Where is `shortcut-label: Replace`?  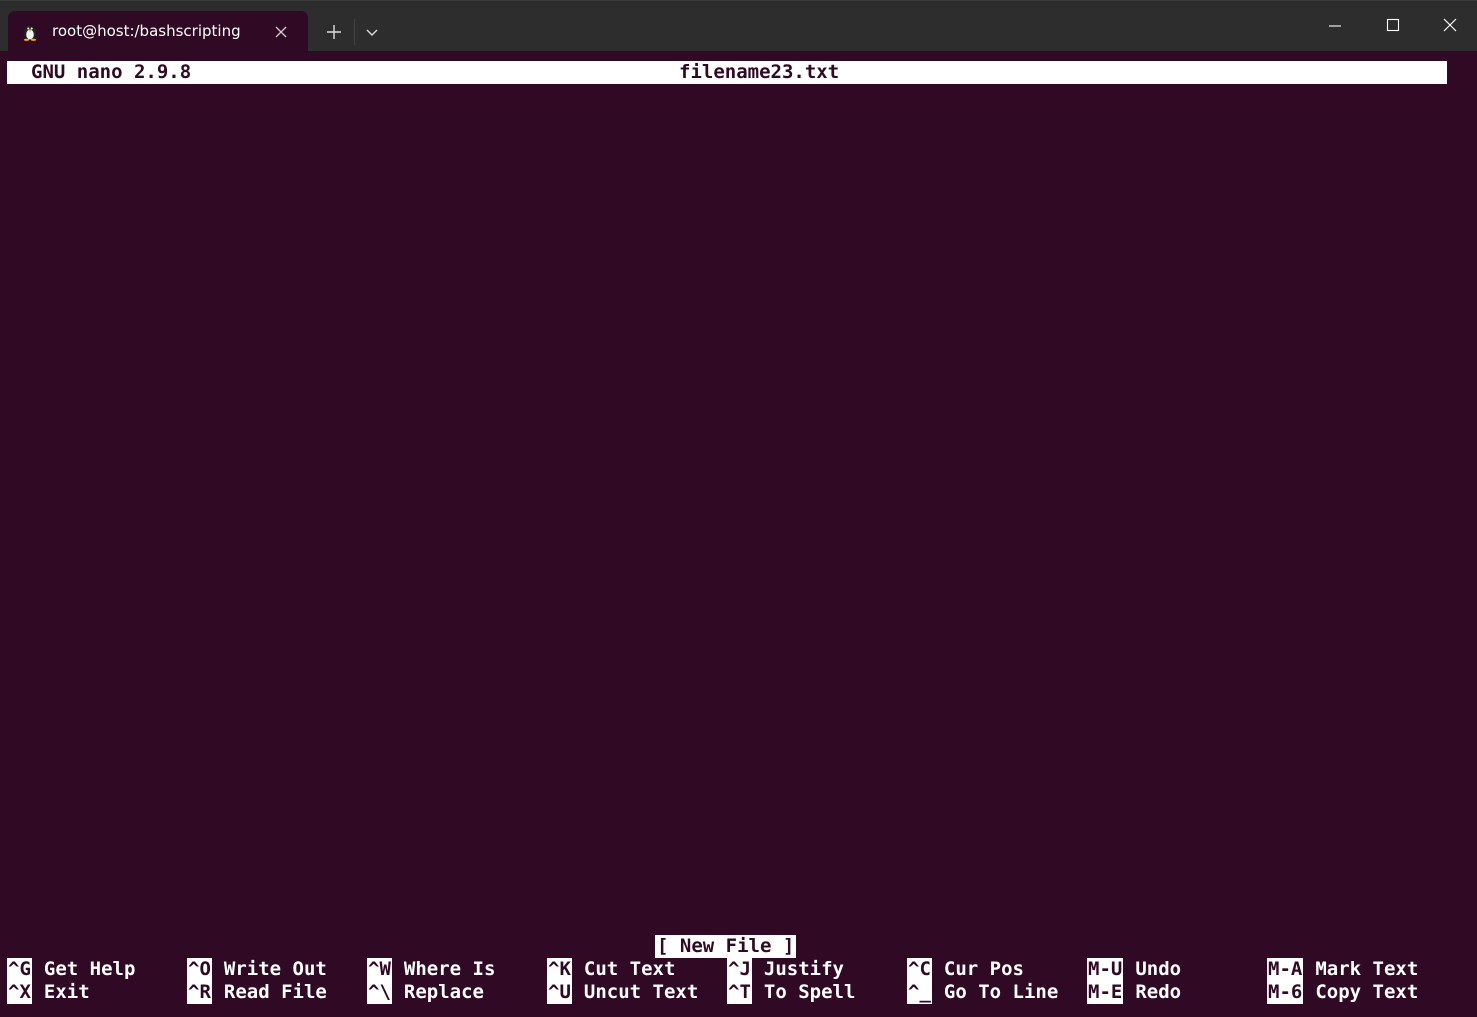 shortcut-label: Replace is located at coordinates (443, 992).